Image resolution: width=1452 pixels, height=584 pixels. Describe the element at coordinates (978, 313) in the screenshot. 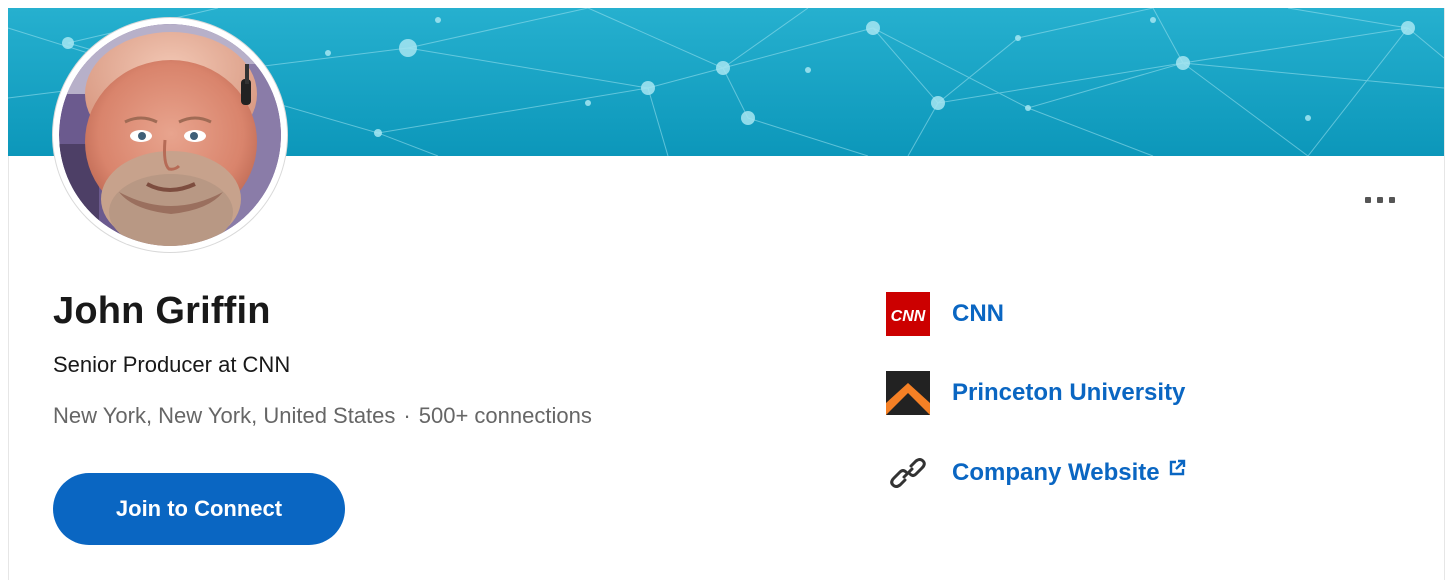

I see `experience-link-label: CNN` at that location.